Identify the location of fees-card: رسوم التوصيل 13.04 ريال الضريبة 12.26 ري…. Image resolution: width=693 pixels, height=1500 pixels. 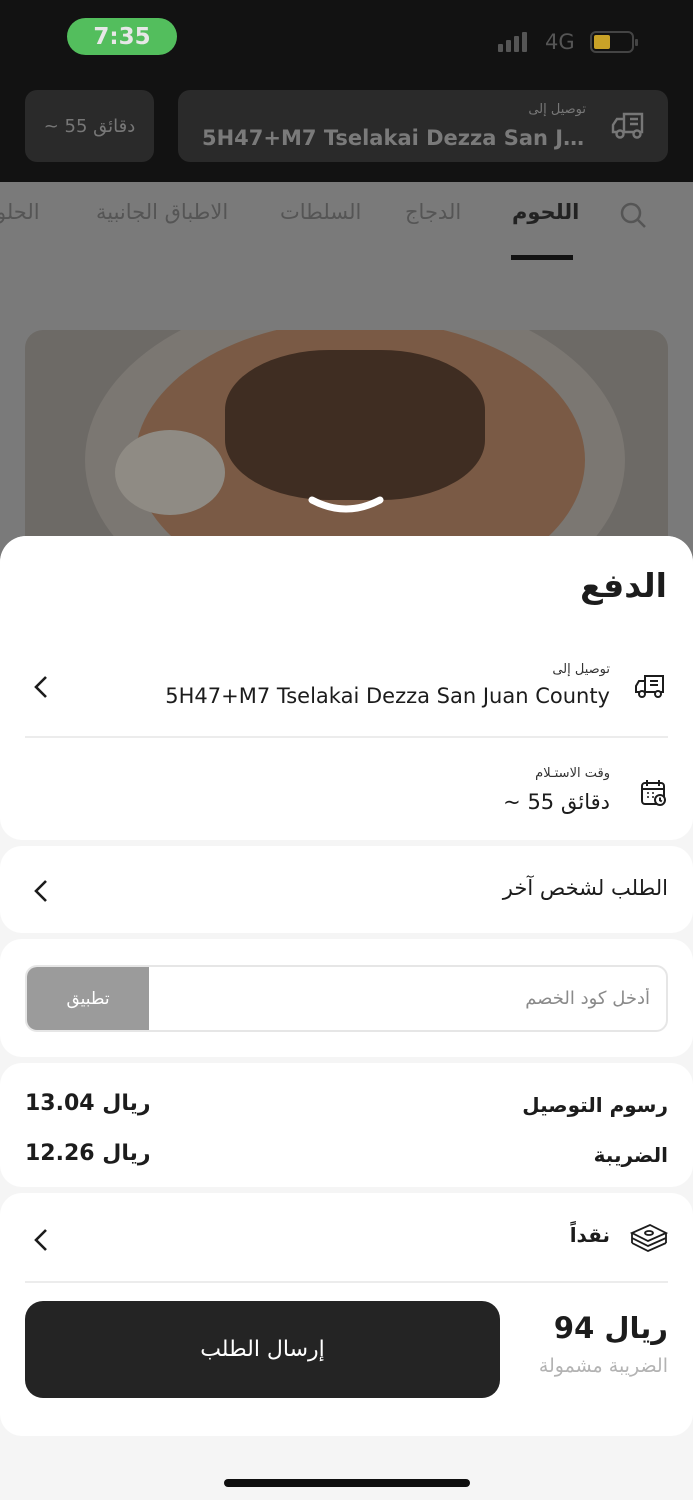
(346, 1125).